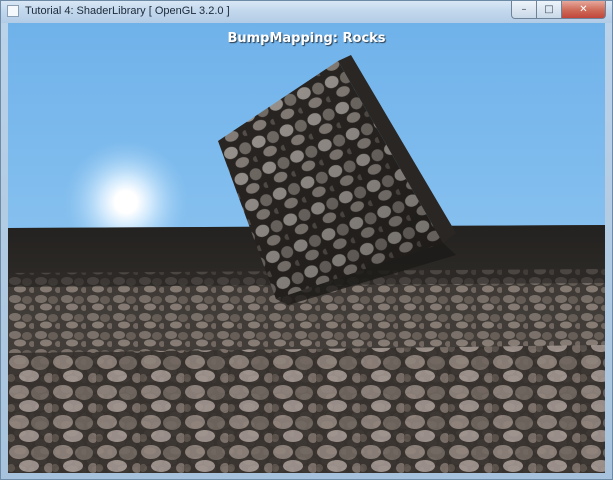  What do you see at coordinates (13, 11) in the screenshot?
I see `app-icon` at bounding box center [13, 11].